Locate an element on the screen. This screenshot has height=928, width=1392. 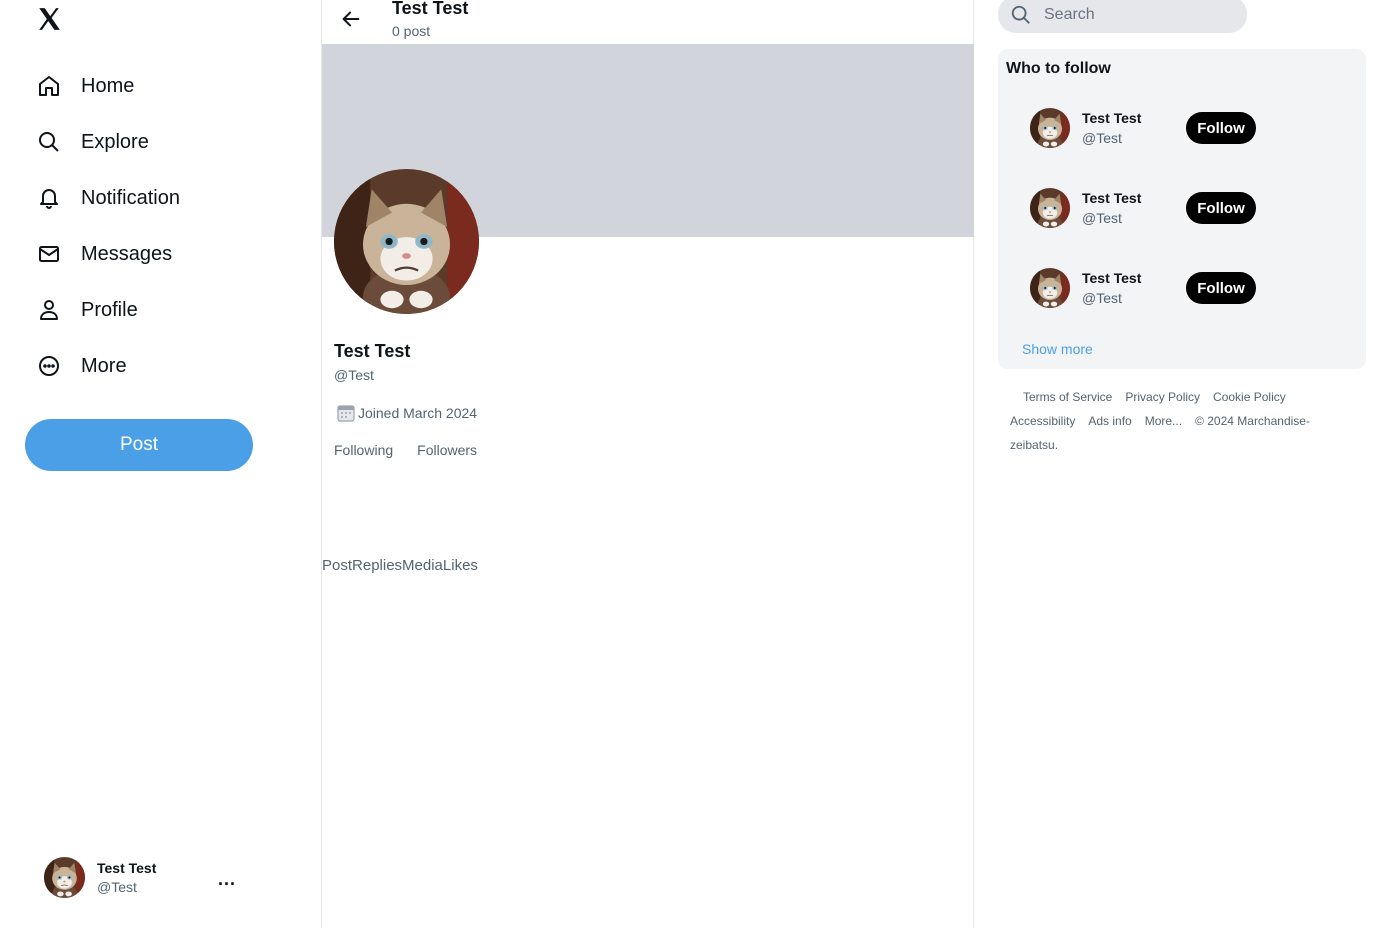
back-arrow-icon is located at coordinates (351, 19).